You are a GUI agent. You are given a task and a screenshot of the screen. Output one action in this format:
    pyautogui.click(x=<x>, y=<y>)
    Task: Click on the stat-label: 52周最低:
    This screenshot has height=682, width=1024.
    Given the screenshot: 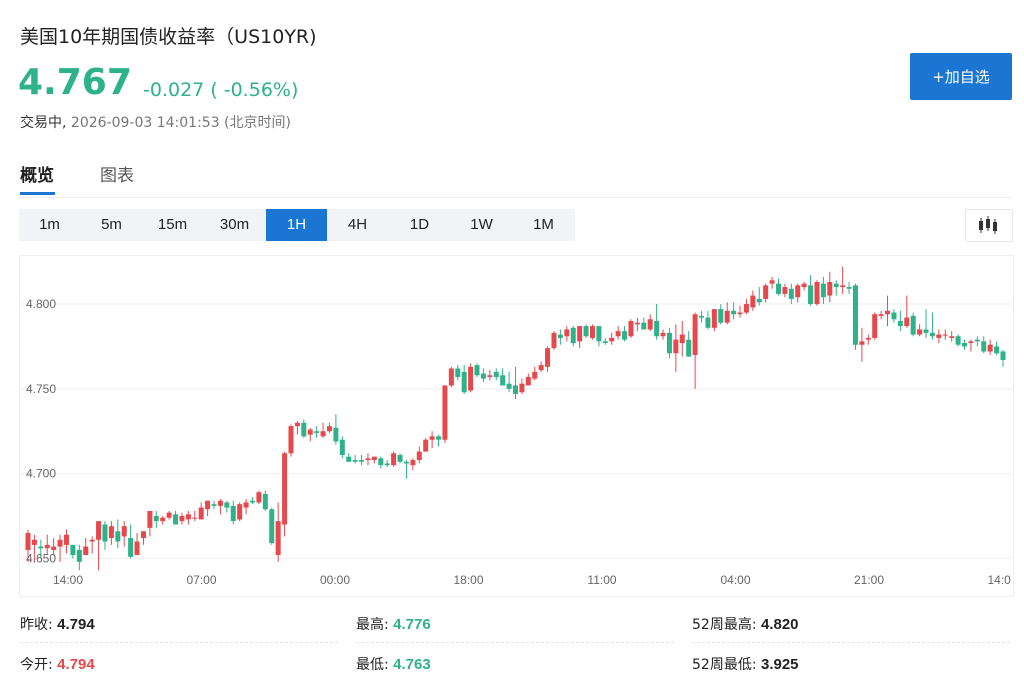 What is the action you would take?
    pyautogui.click(x=724, y=665)
    